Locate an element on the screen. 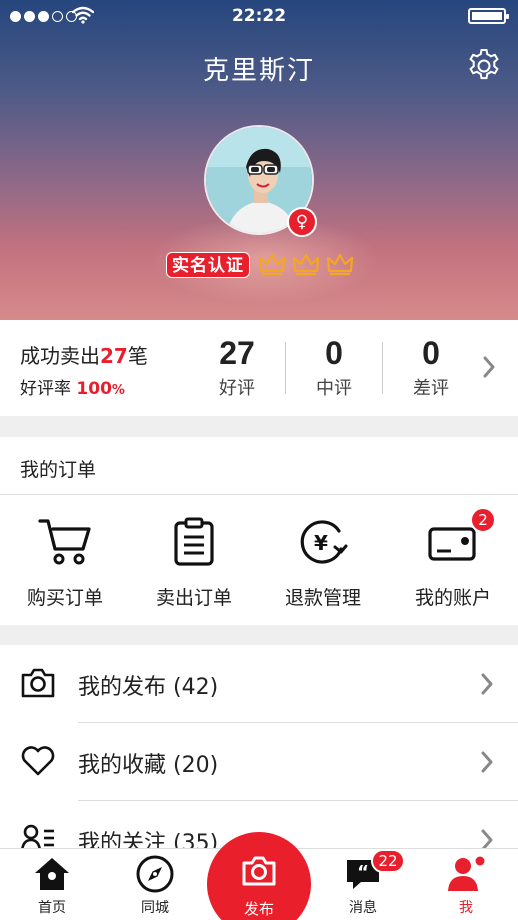 The height and width of the screenshot is (920, 518). cart-icon is located at coordinates (64, 542).